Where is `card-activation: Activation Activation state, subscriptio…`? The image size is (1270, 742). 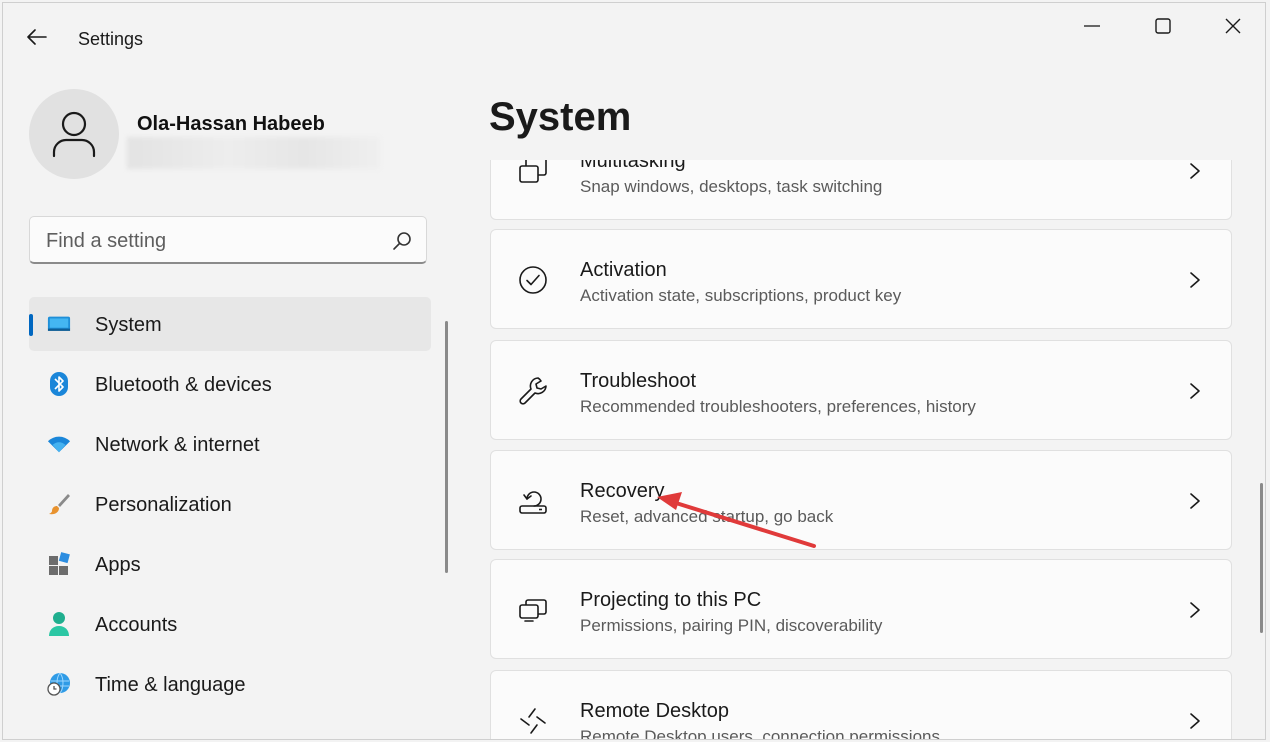
card-activation: Activation Activation state, subscriptio… is located at coordinates (861, 279).